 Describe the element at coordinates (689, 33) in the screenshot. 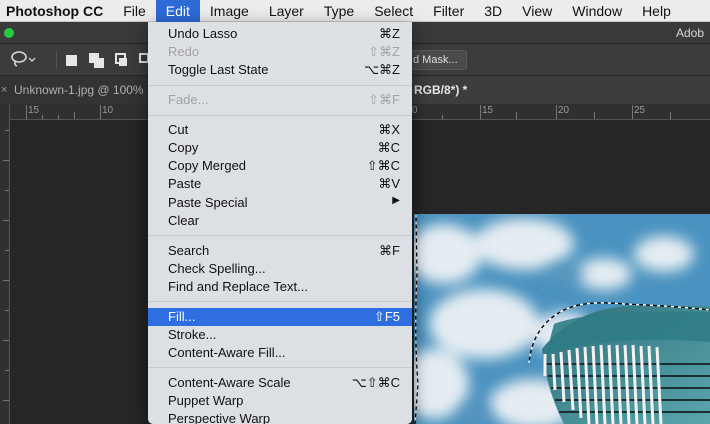

I see `app-title: Adob` at that location.